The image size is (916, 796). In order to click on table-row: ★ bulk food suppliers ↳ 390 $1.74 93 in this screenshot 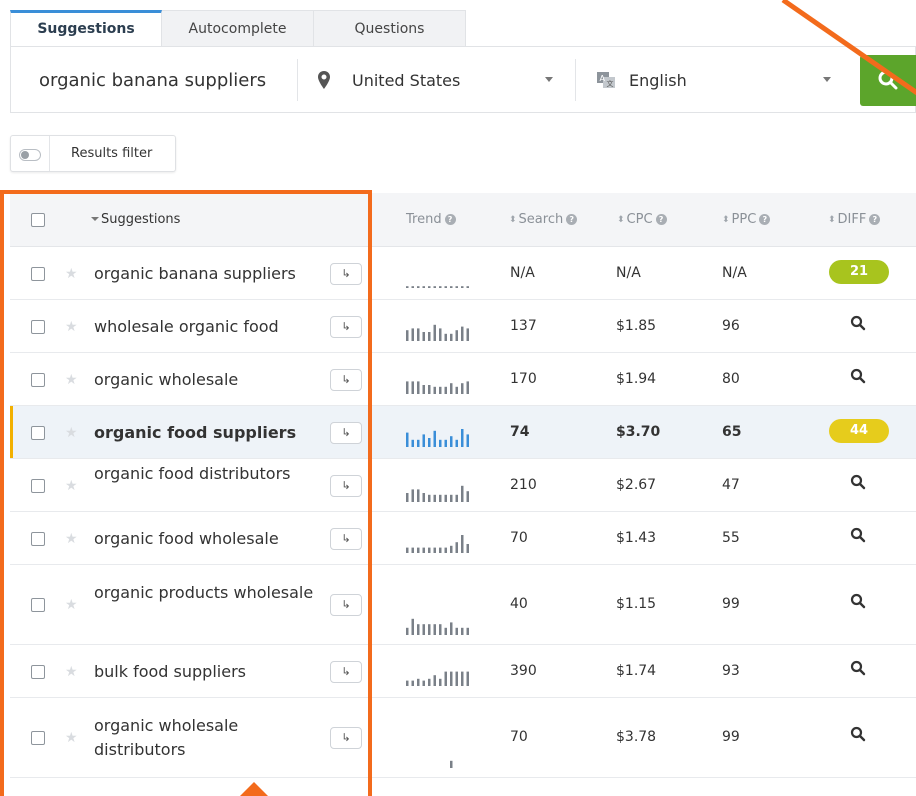, I will do `click(463, 671)`.